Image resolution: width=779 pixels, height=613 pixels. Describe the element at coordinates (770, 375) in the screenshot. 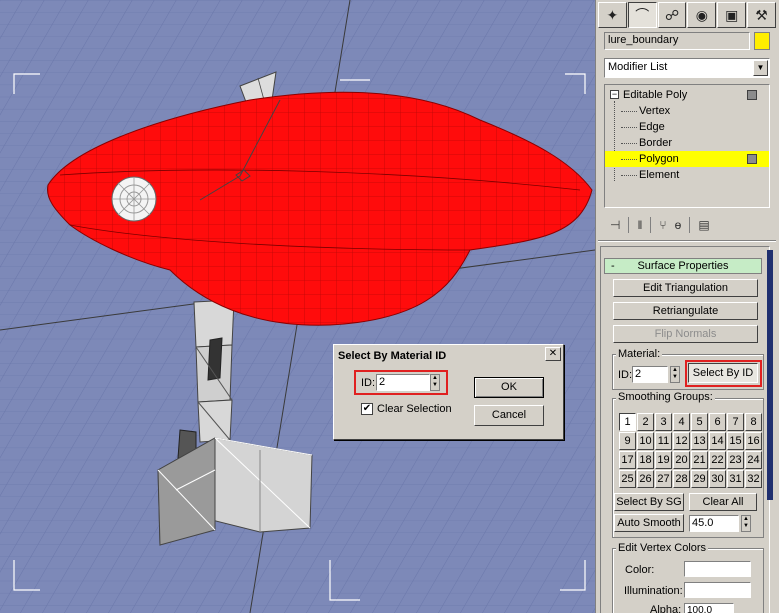

I see `panel-scrollbar` at that location.